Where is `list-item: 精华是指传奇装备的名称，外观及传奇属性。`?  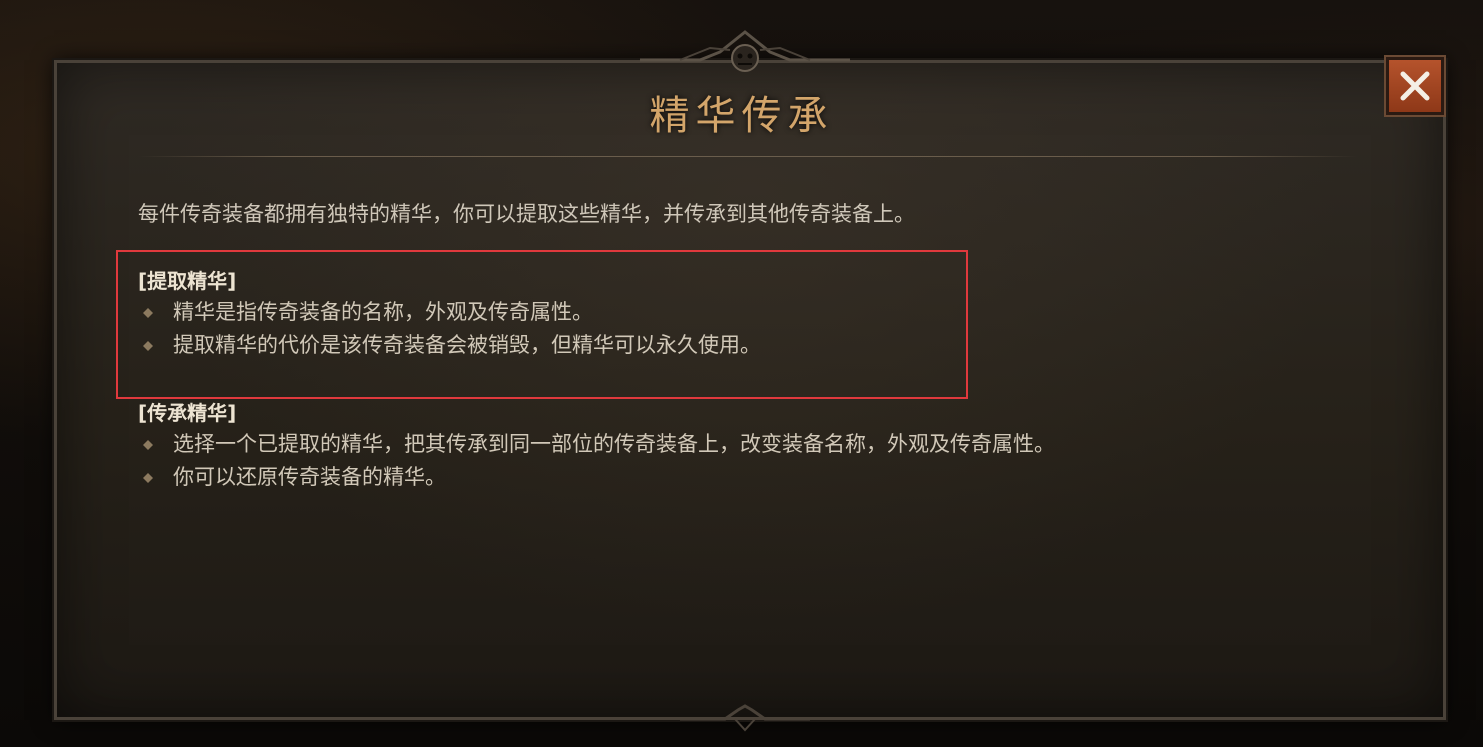
list-item: 精华是指传奇装备的名称，外观及传奇属性。 is located at coordinates (365, 312).